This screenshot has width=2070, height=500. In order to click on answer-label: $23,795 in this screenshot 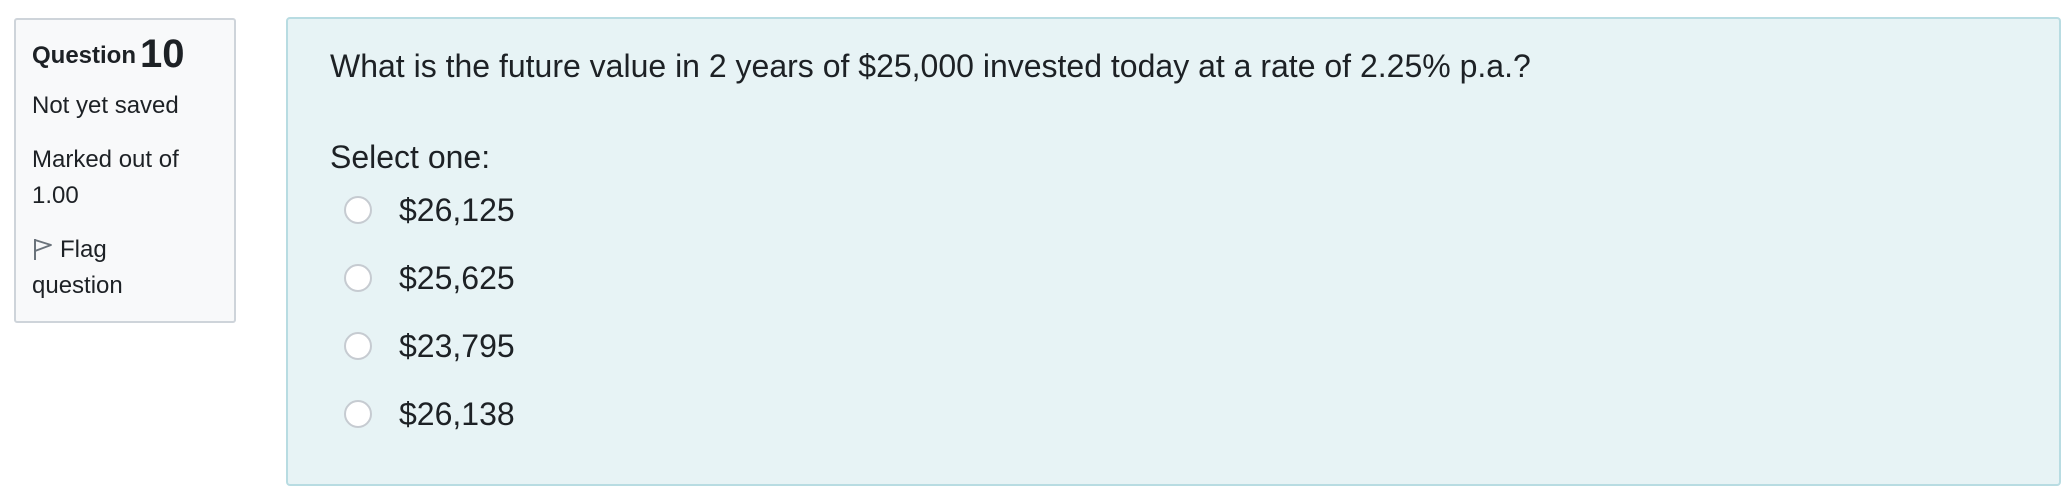, I will do `click(457, 346)`.